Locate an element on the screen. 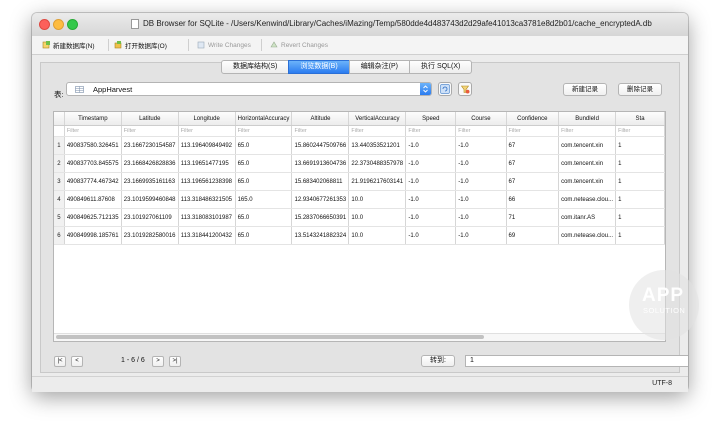 This screenshot has width=720, height=436. row-number: 2 is located at coordinates (59, 163).